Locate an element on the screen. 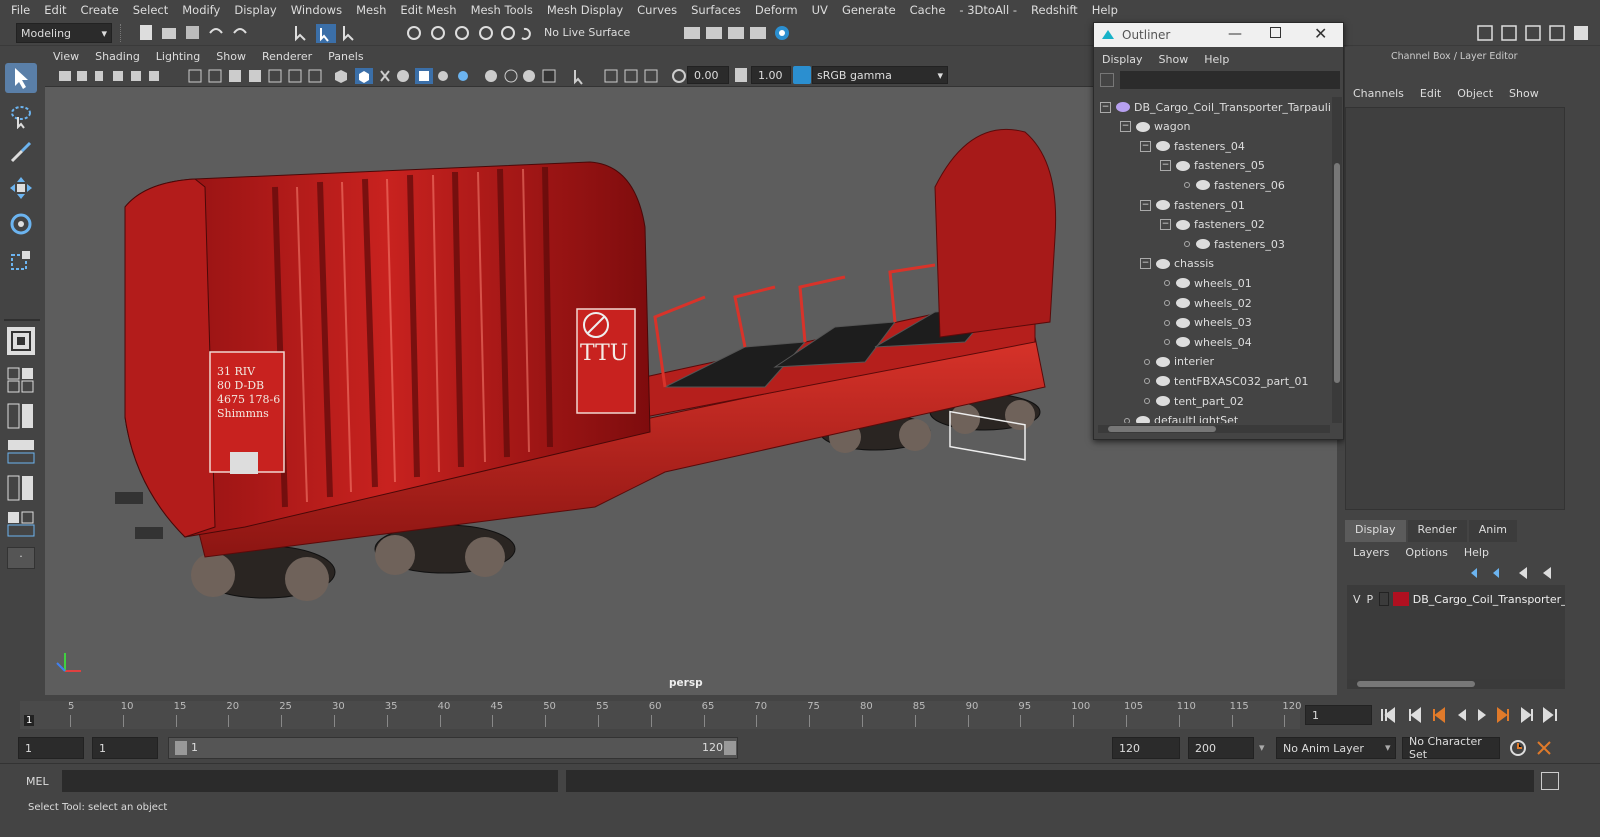  filter-icon is located at coordinates (1107, 80).